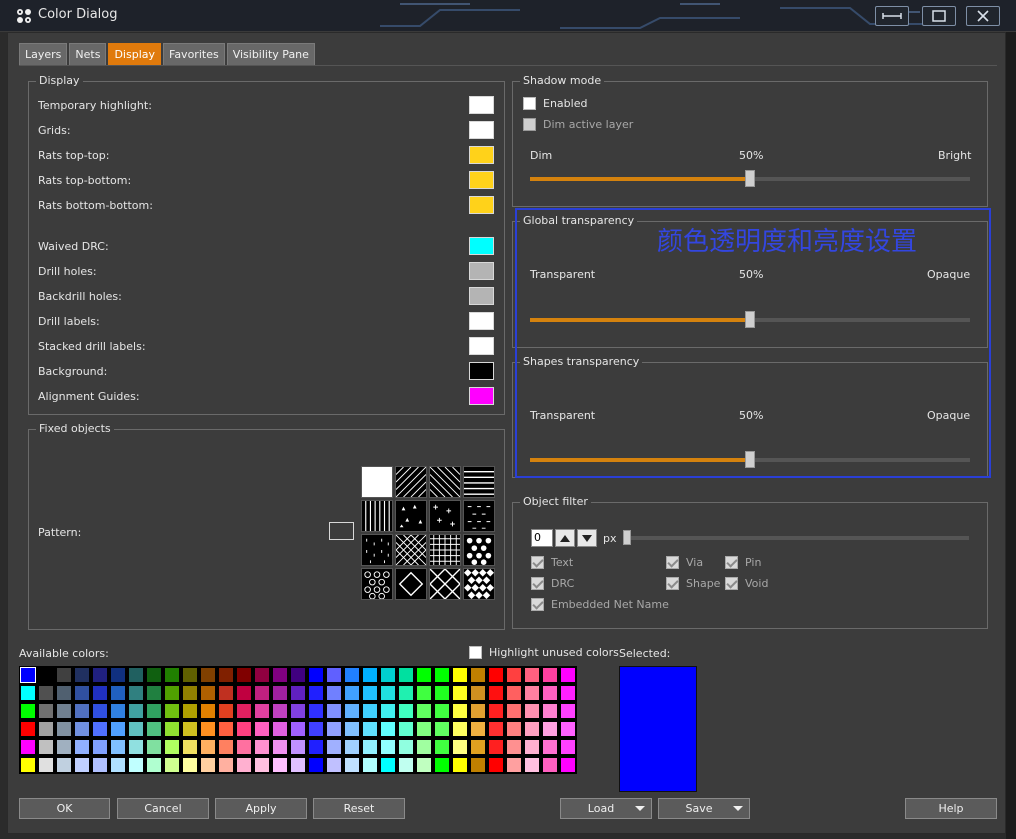 The width and height of the screenshot is (1016, 839). What do you see at coordinates (537, 562) in the screenshot?
I see `filter-text-checkbox` at bounding box center [537, 562].